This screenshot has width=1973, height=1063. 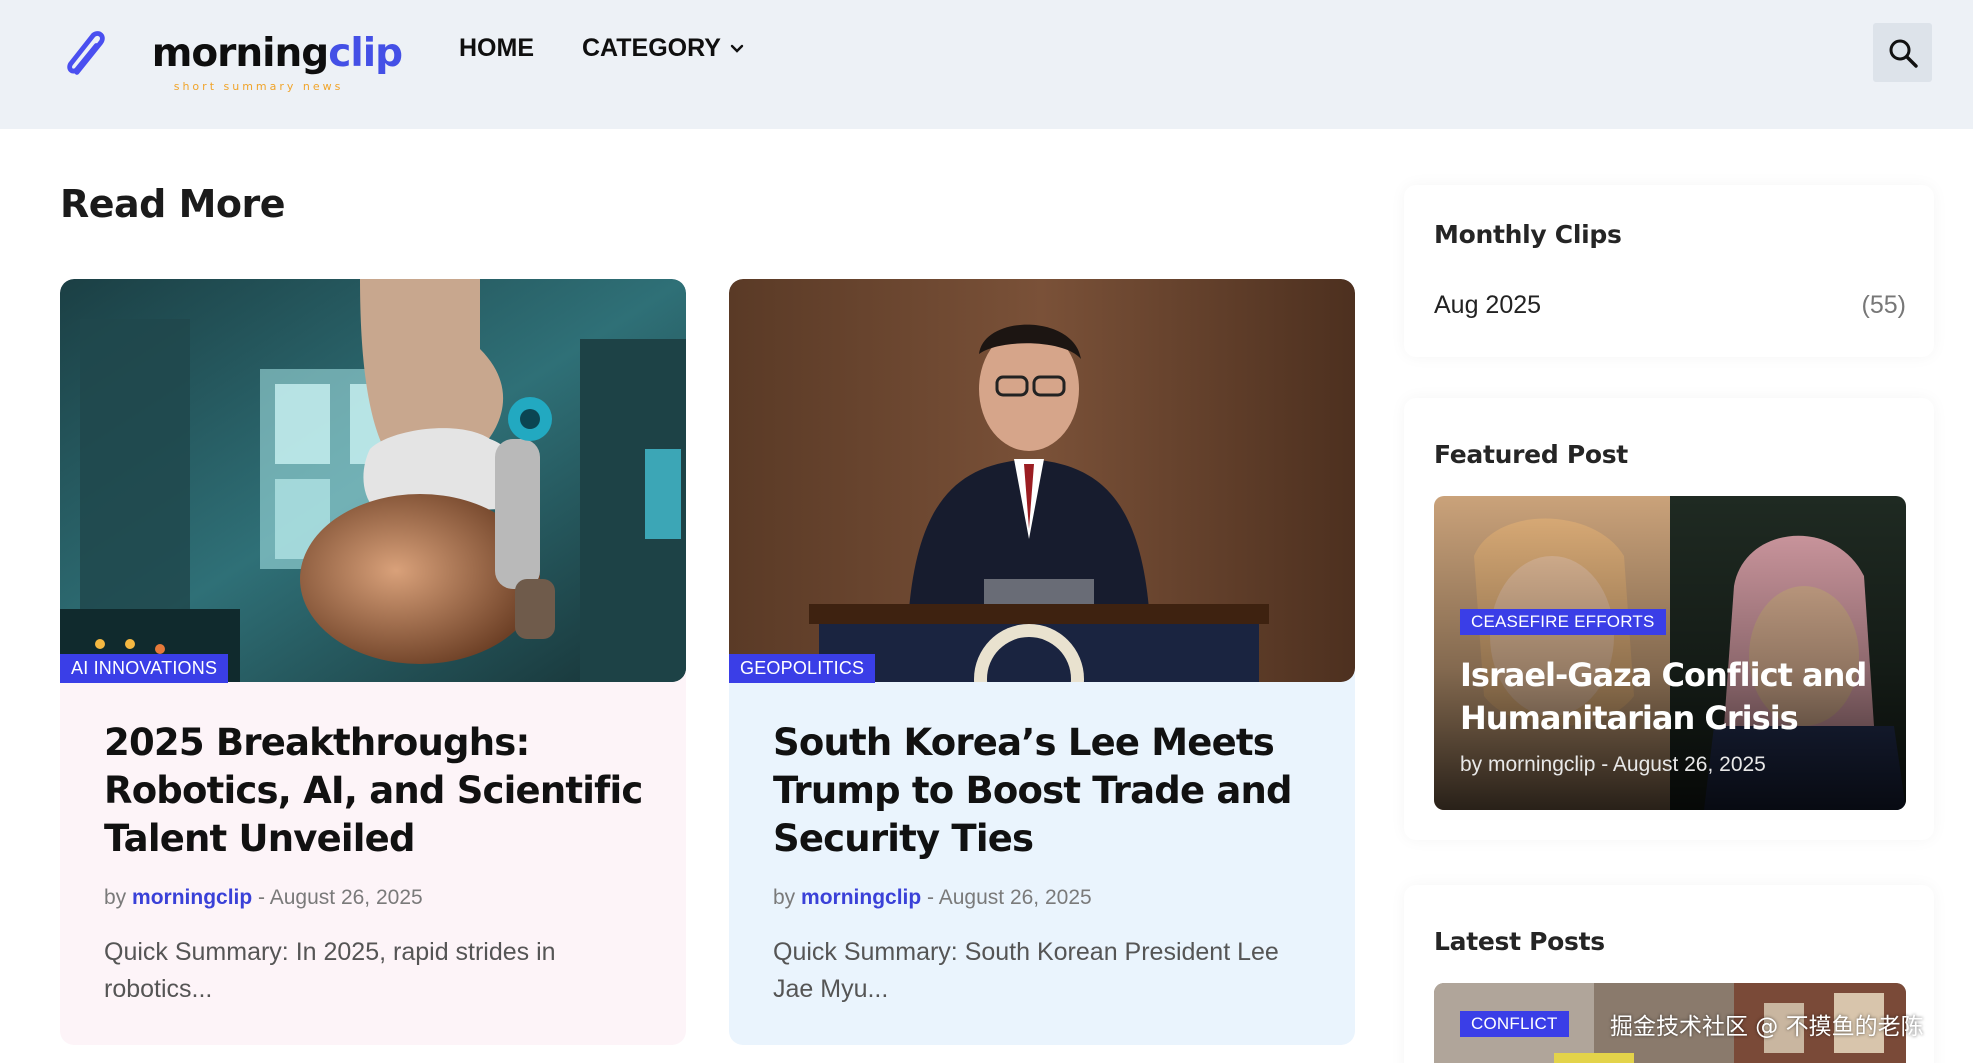 I want to click on watermark-text: 掘金技术社区 @ 不摸鱼的老陈, so click(x=1767, y=1027).